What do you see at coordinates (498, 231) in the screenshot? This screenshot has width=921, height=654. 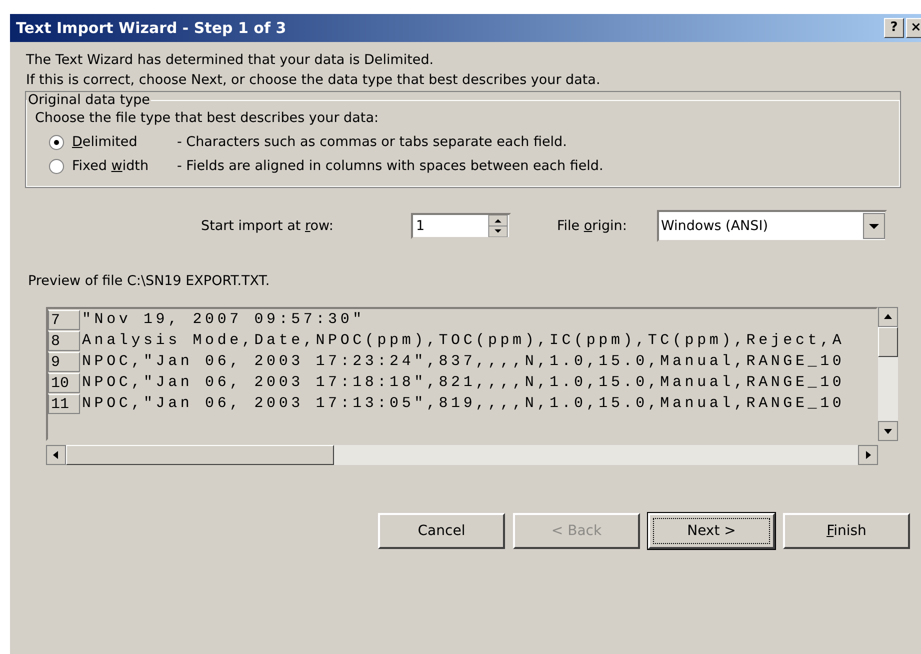 I see `spin-down-icon` at bounding box center [498, 231].